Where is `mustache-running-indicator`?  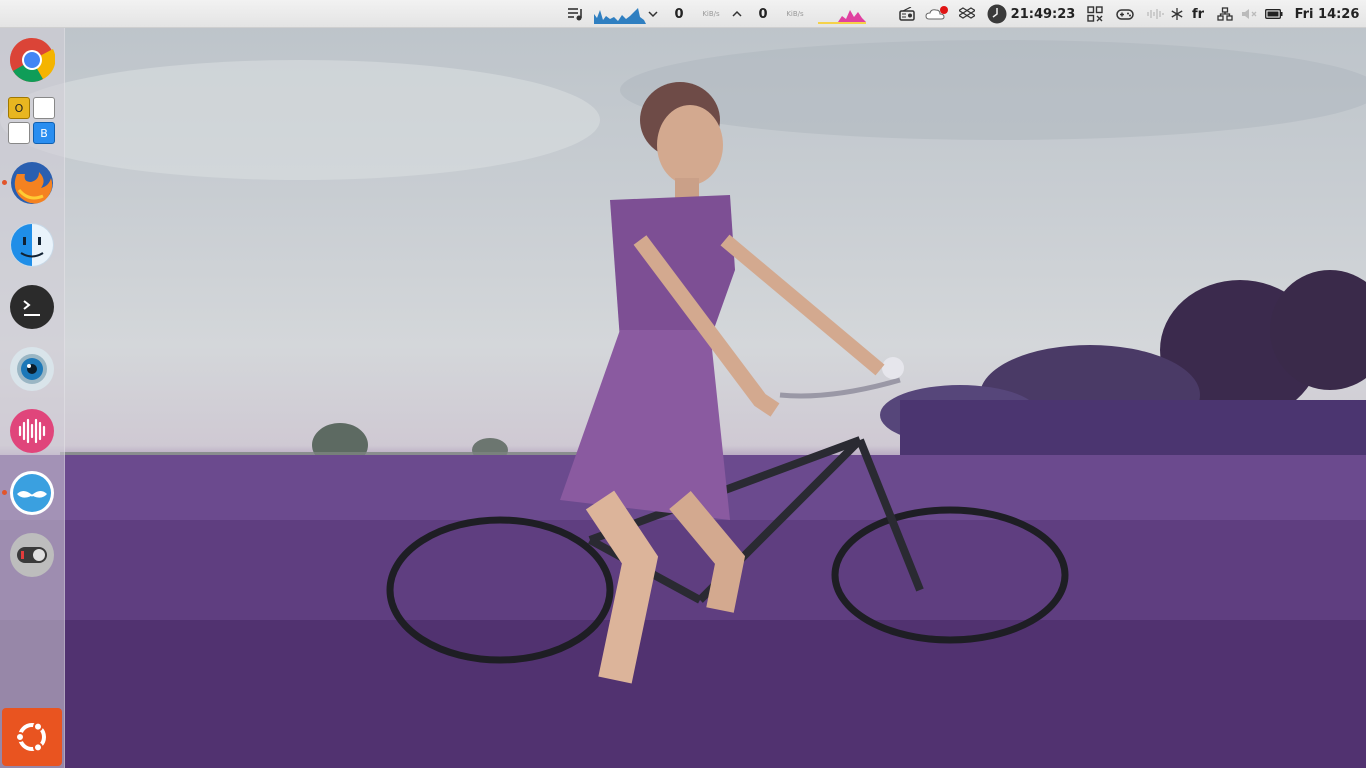
mustache-running-indicator is located at coordinates (4, 492).